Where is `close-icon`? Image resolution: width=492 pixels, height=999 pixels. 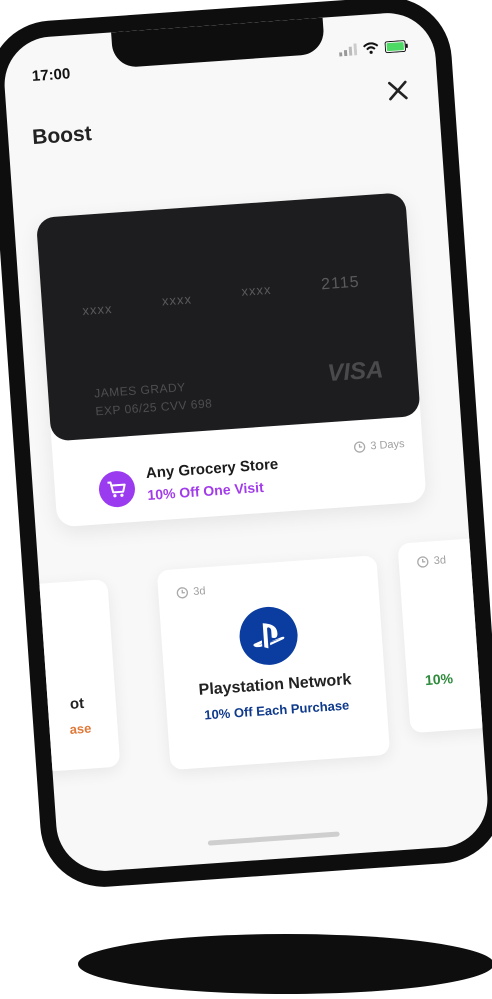
close-icon is located at coordinates (398, 91).